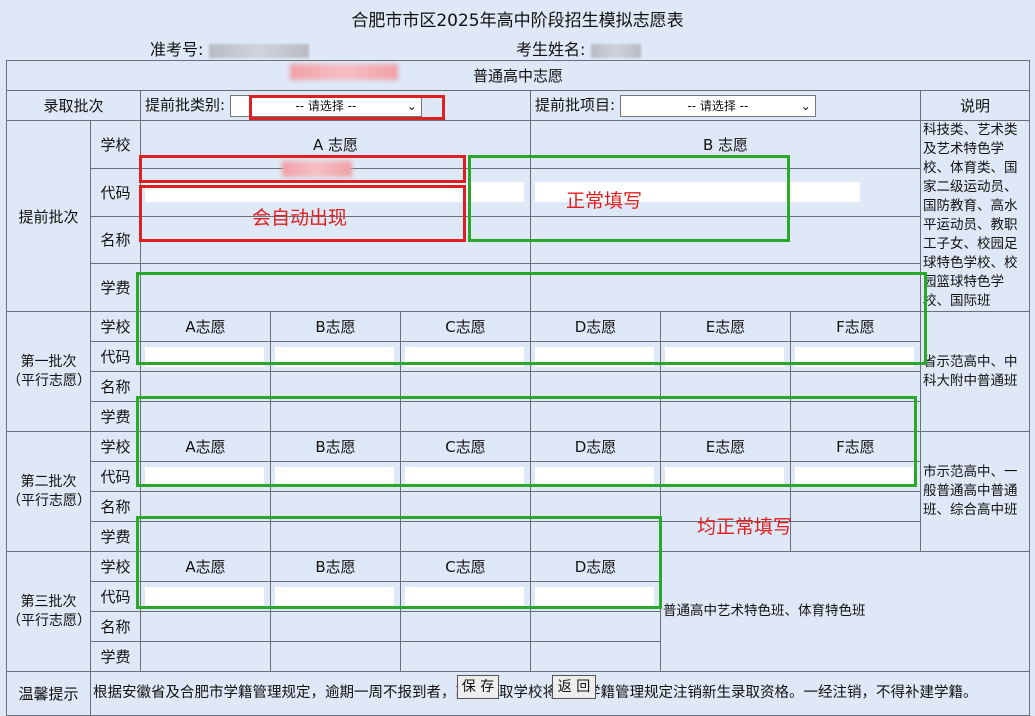 The width and height of the screenshot is (1035, 716). I want to click on second-f-code-input, so click(854, 476).